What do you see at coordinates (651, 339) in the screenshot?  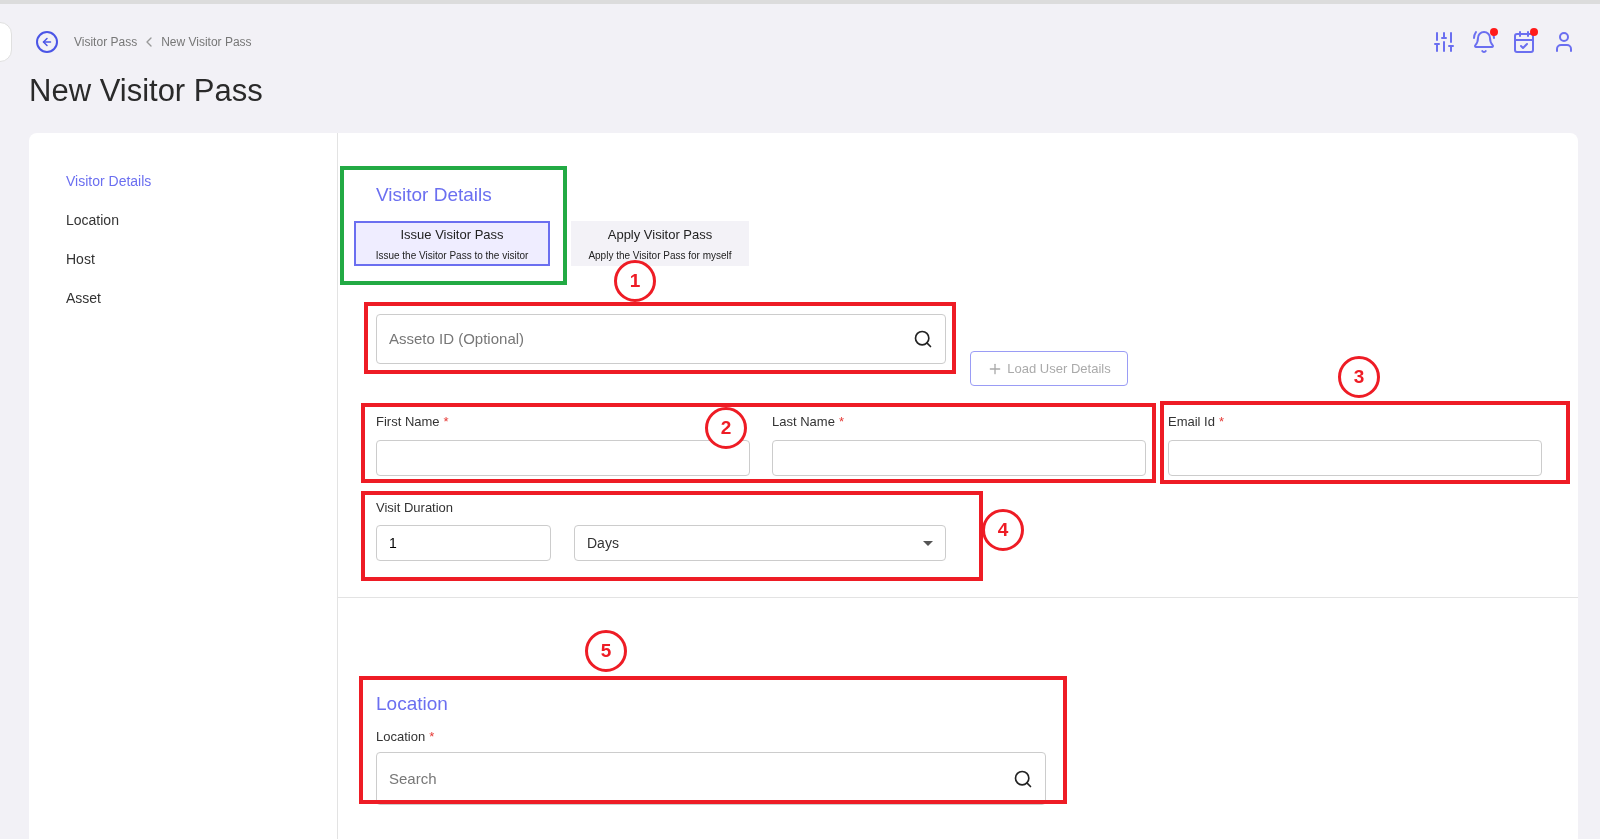 I see `asseto-id-input: Asseto ID (Optional)` at bounding box center [651, 339].